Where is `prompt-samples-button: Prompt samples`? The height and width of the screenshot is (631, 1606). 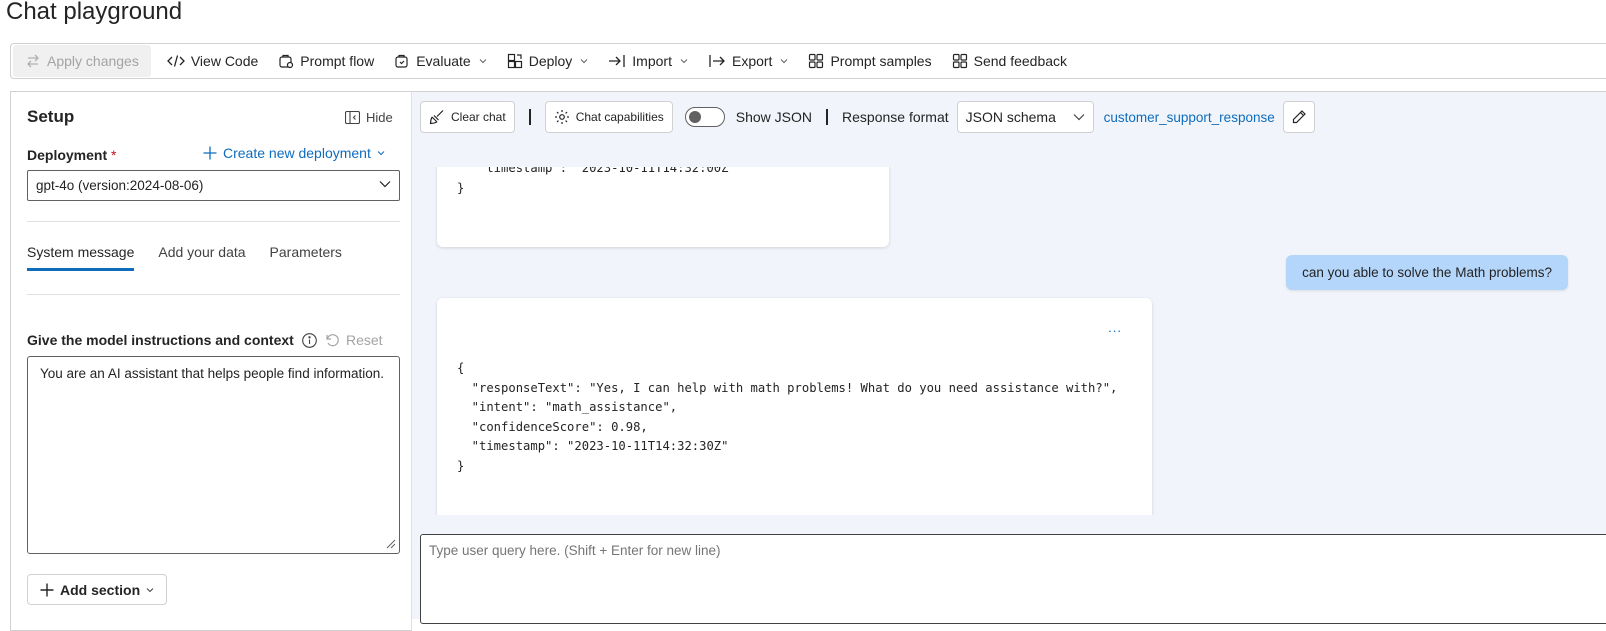 prompt-samples-button: Prompt samples is located at coordinates (869, 61).